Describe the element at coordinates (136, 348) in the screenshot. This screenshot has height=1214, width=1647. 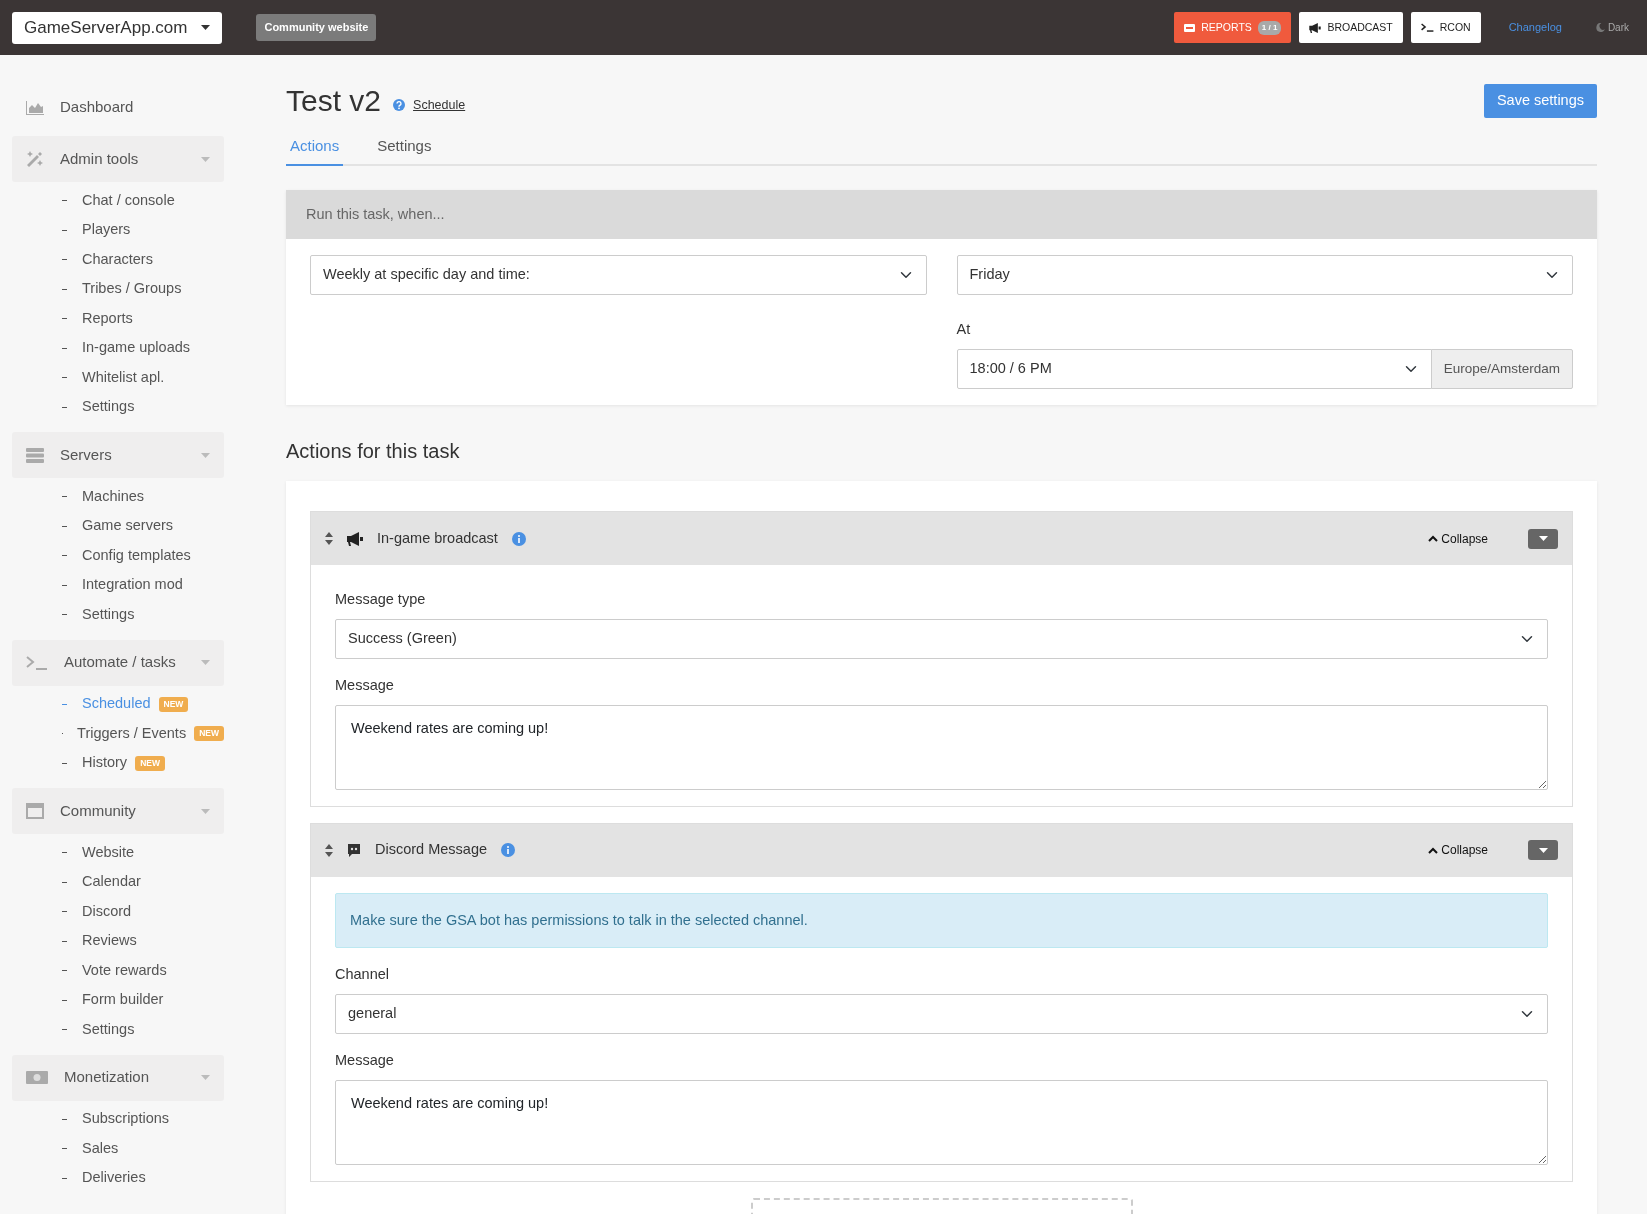
I see `sidebar-item: In-game uploads` at that location.